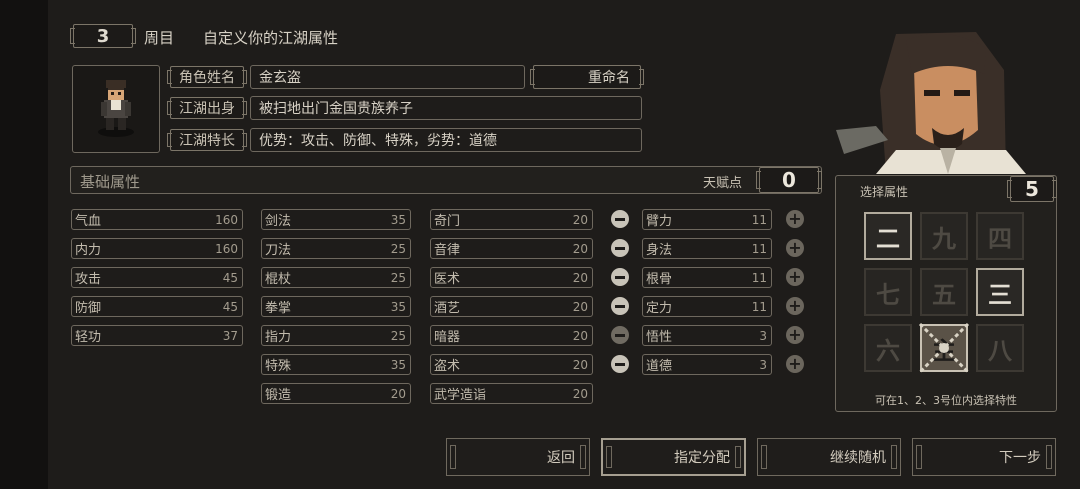 The image size is (1080, 489). I want to click on decrease-insight-button, so click(620, 335).